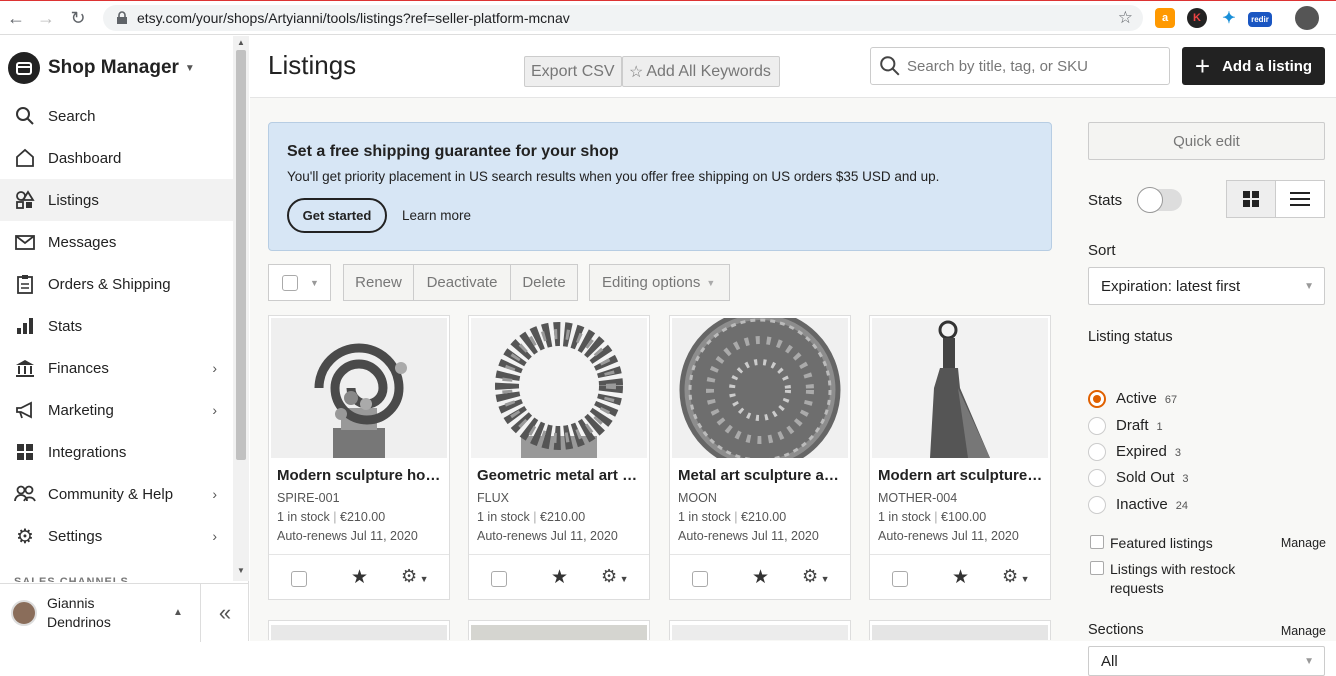 This screenshot has height=676, width=1336. Describe the element at coordinates (1300, 199) in the screenshot. I see `list-view-button` at that location.